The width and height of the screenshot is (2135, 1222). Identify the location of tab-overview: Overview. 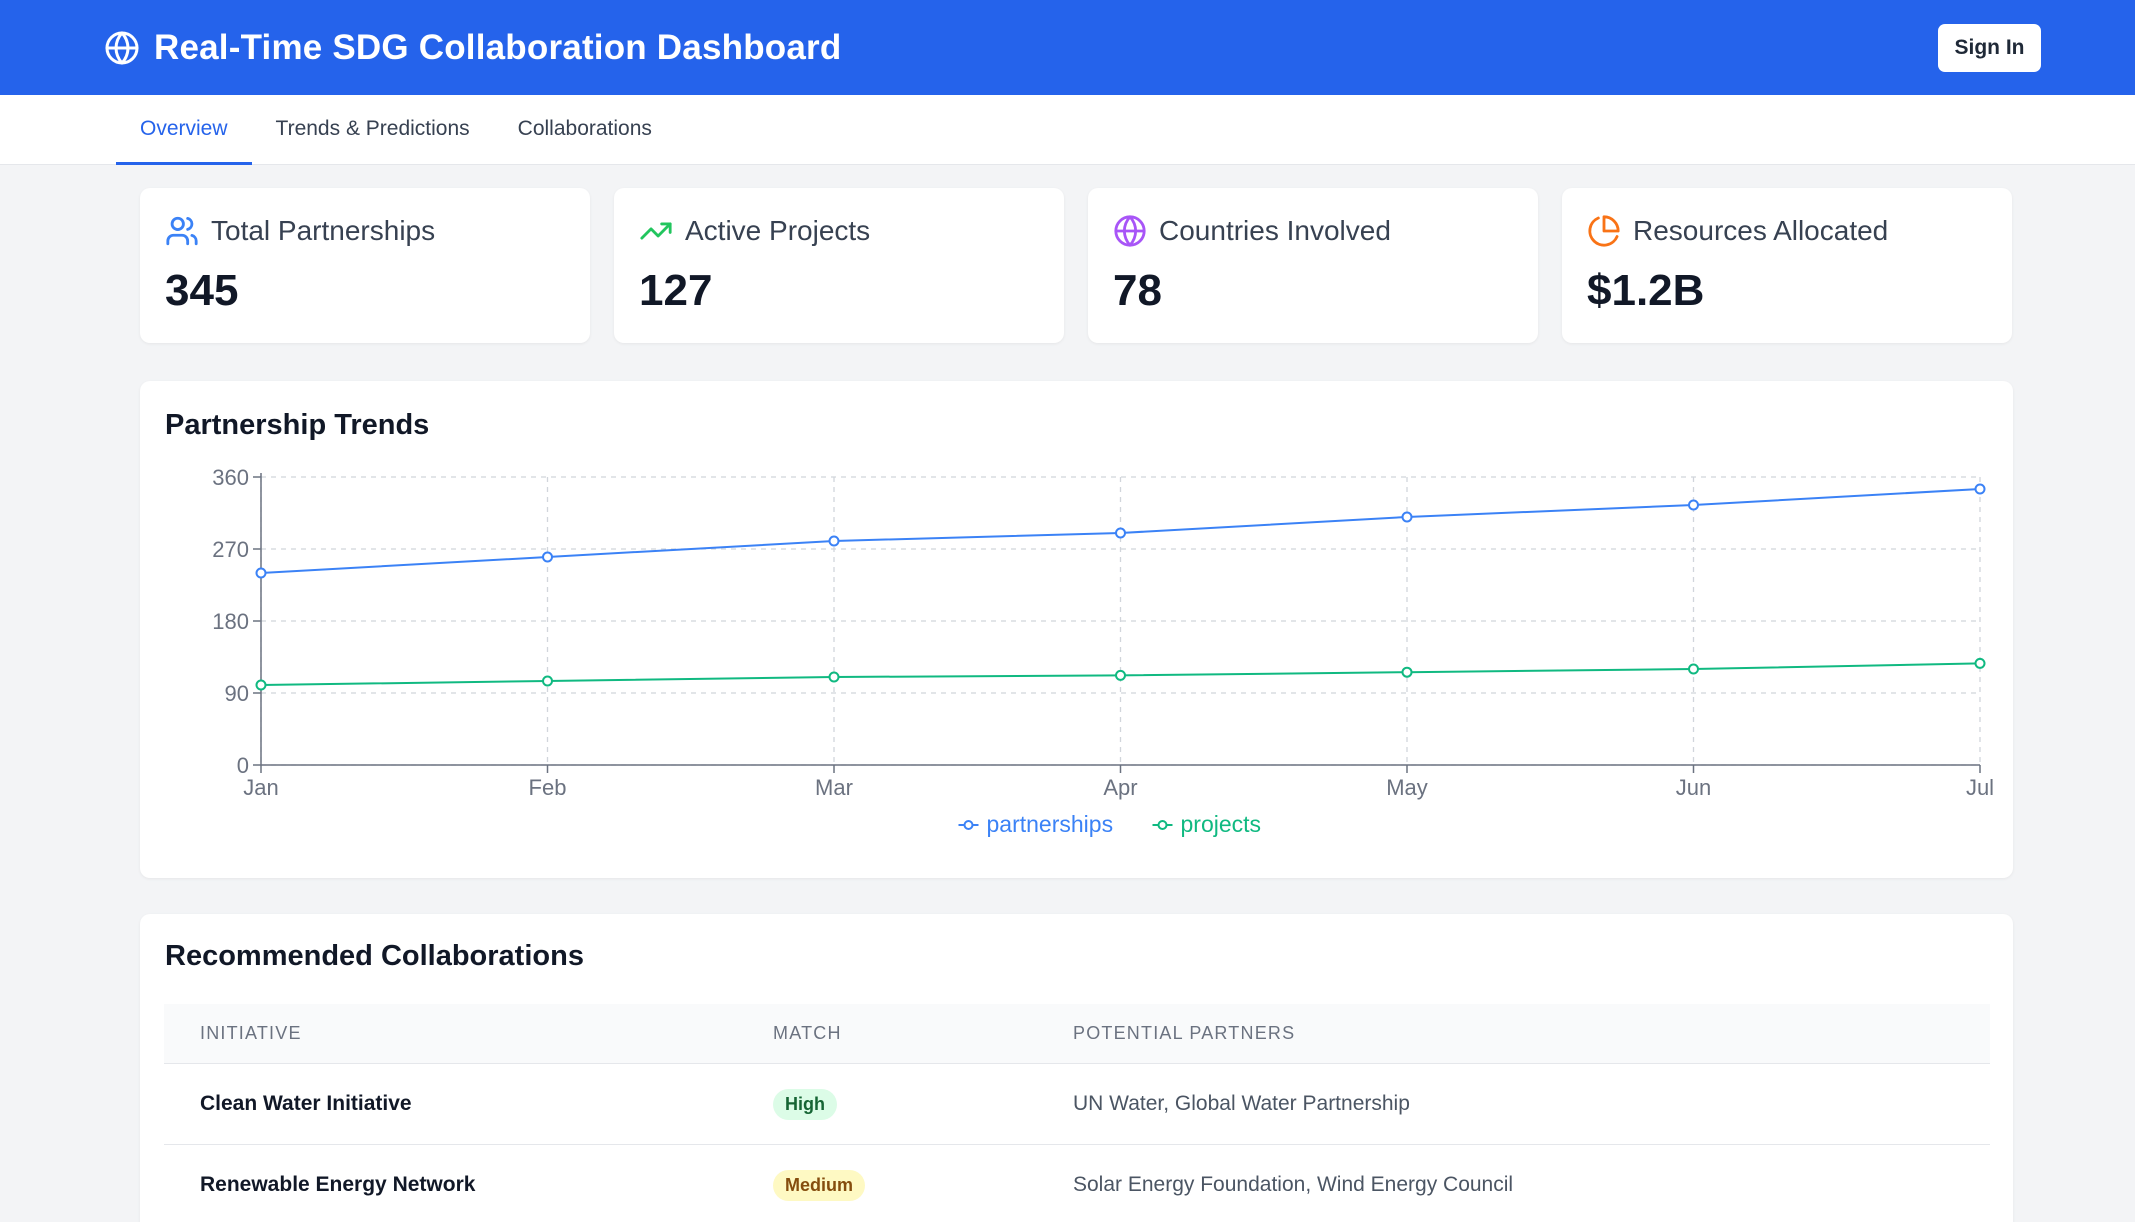
(184, 130).